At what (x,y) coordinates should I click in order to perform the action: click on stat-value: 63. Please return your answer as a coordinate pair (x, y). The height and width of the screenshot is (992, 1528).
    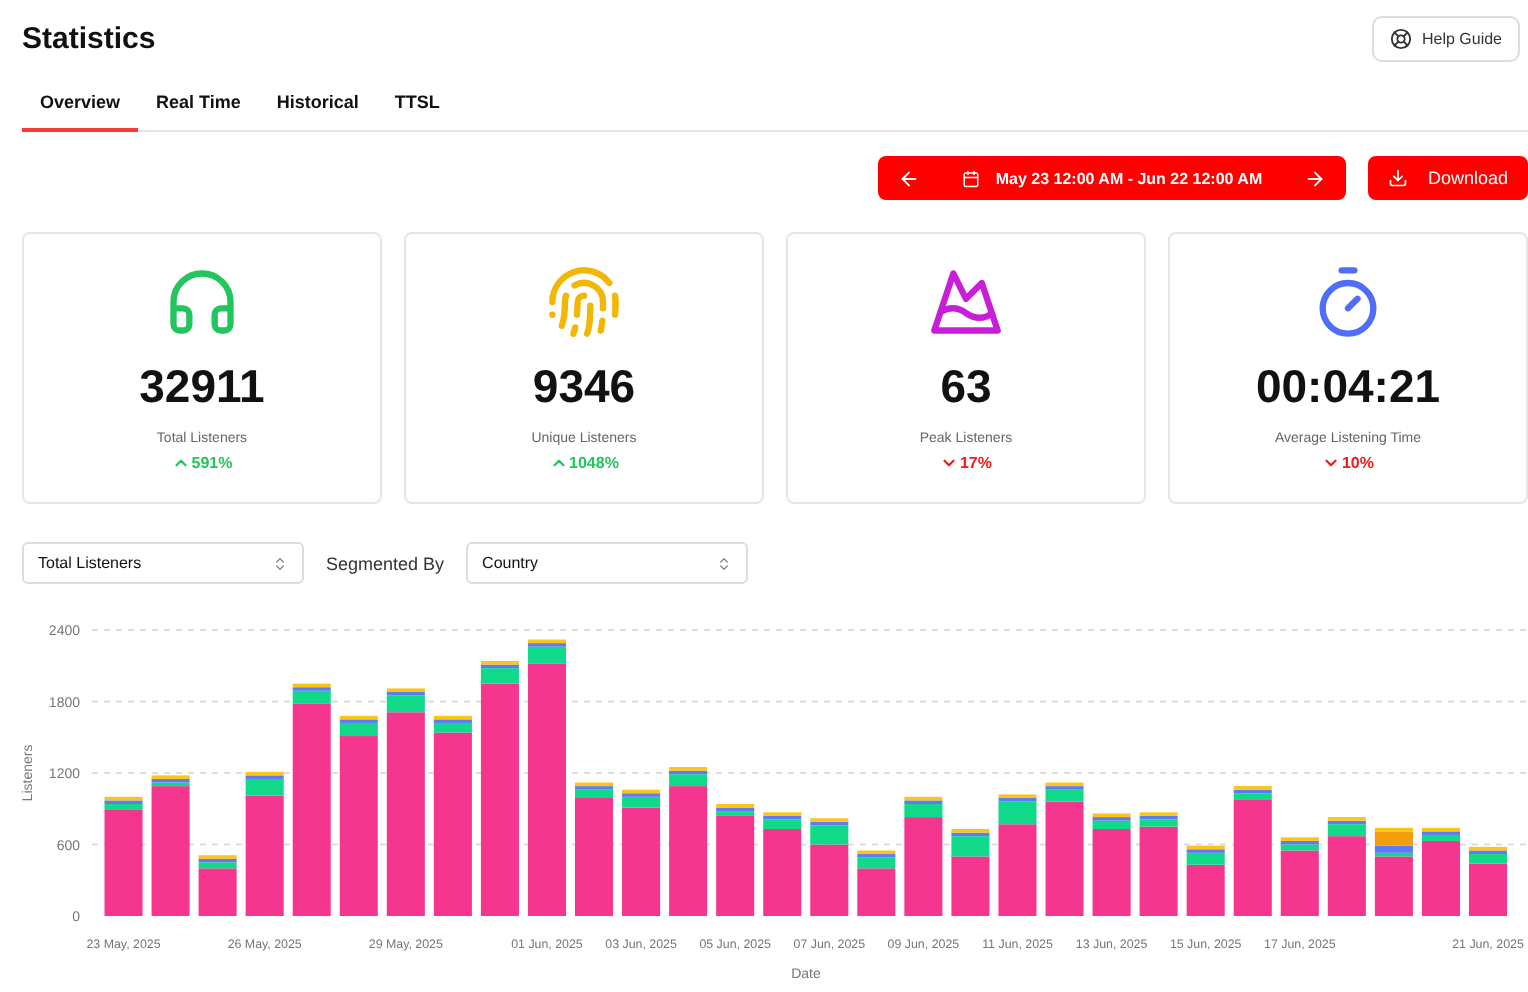
    Looking at the image, I should click on (966, 387).